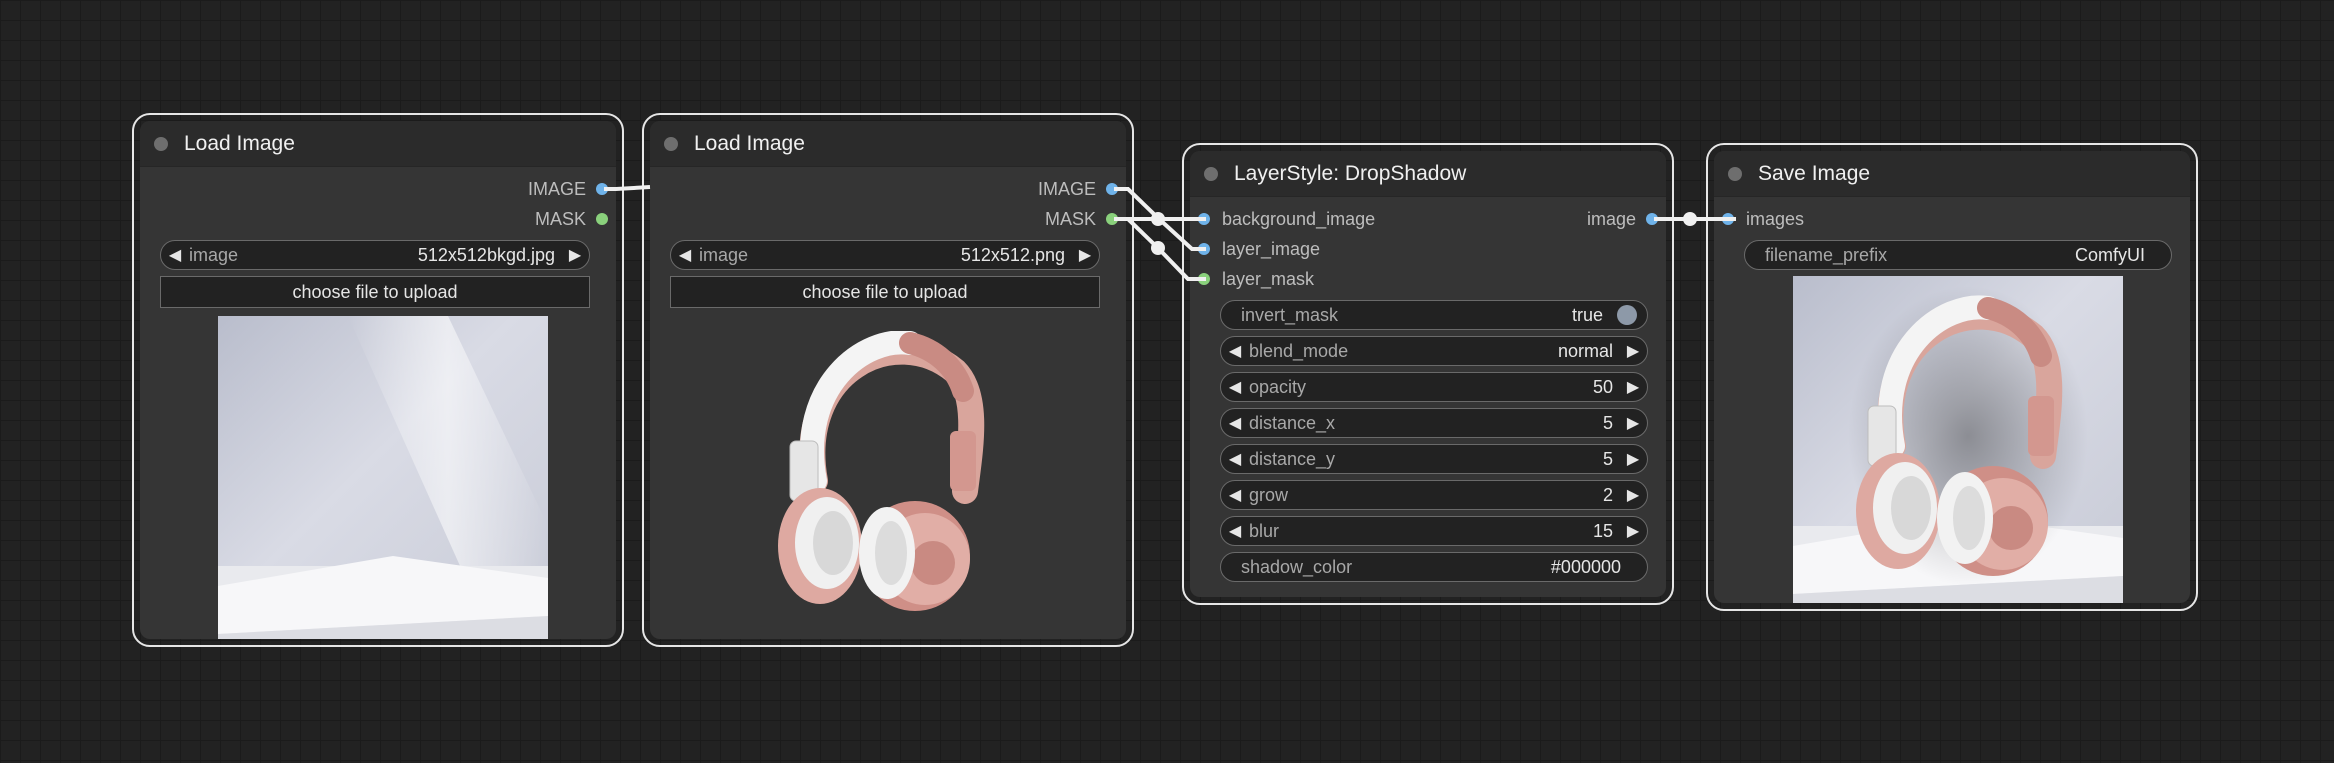  Describe the element at coordinates (1170, 233) in the screenshot. I see `node-links` at that location.